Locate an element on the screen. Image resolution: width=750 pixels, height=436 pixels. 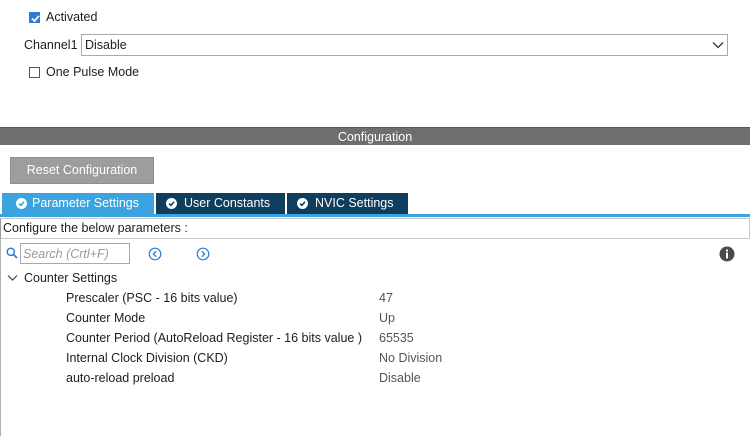
tab-label: Parameter Settings is located at coordinates (85, 203).